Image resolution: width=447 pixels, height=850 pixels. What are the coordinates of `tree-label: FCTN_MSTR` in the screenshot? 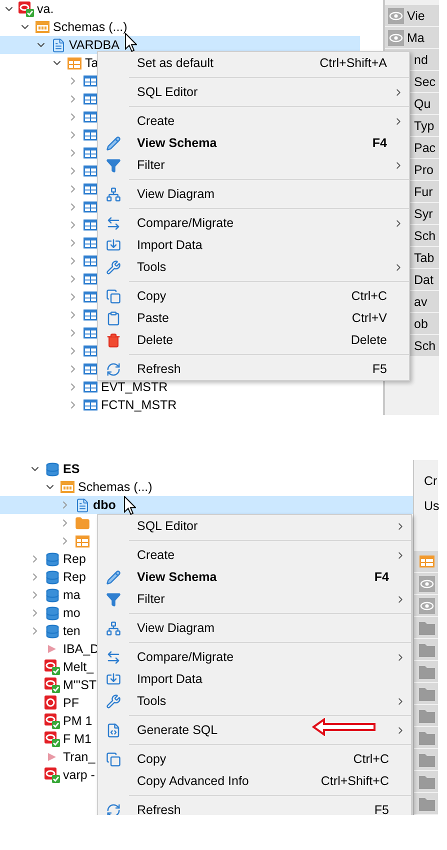 It's located at (139, 405).